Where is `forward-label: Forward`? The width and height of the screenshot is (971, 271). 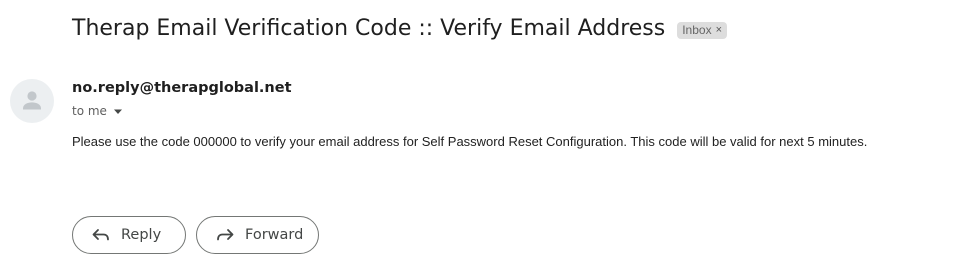 forward-label: Forward is located at coordinates (274, 235).